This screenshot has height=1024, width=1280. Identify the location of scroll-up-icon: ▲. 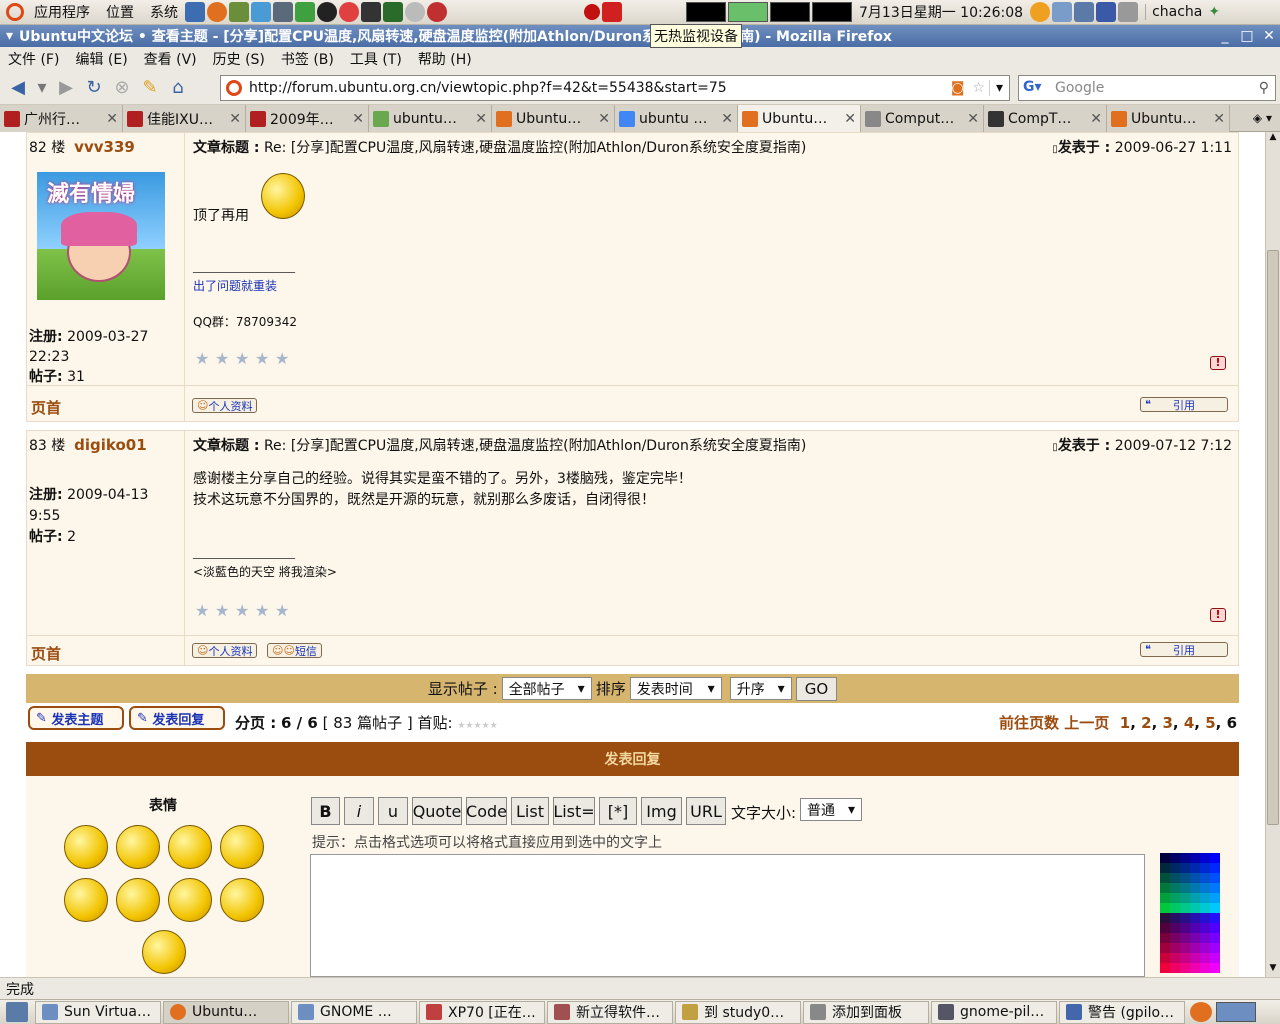
(1273, 139).